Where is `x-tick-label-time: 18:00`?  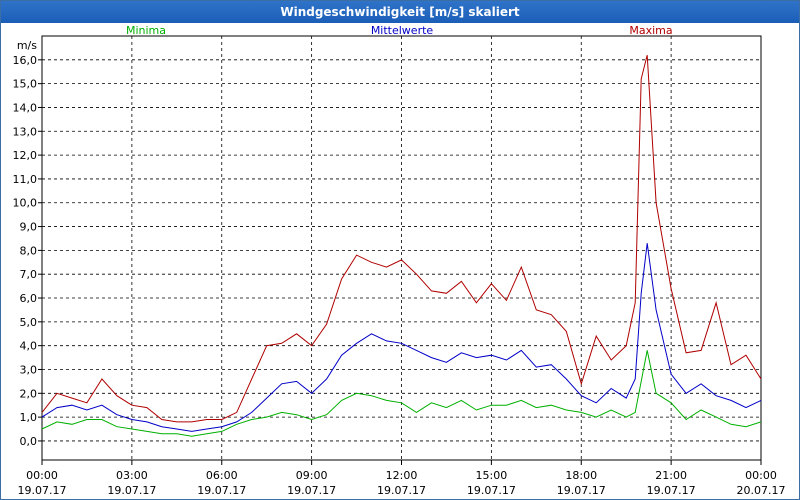
x-tick-label-time: 18:00 is located at coordinates (581, 475).